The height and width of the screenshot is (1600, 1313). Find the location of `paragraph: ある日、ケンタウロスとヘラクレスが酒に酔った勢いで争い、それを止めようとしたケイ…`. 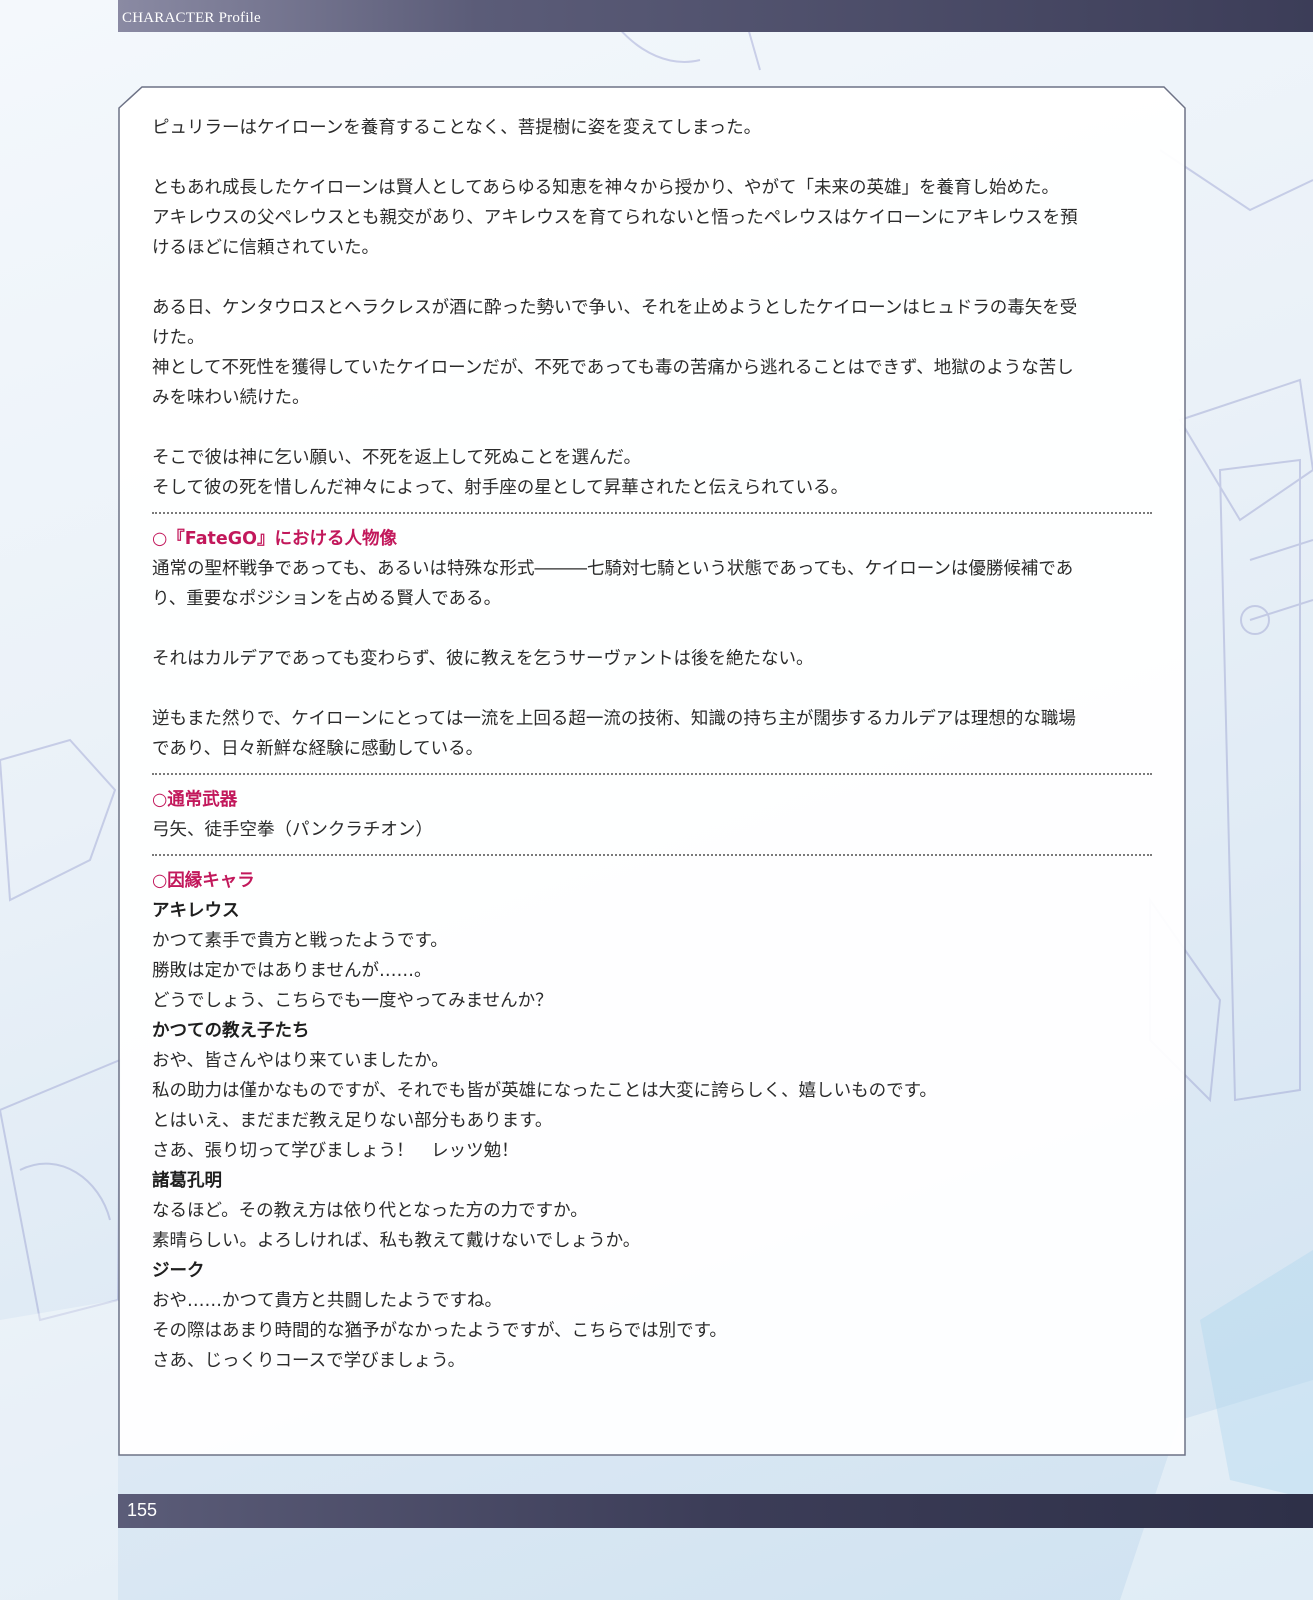

paragraph: ある日、ケンタウロスとヘラクレスが酒に酔った勢いで争い、それを止めようとしたケイ… is located at coordinates (615, 308).